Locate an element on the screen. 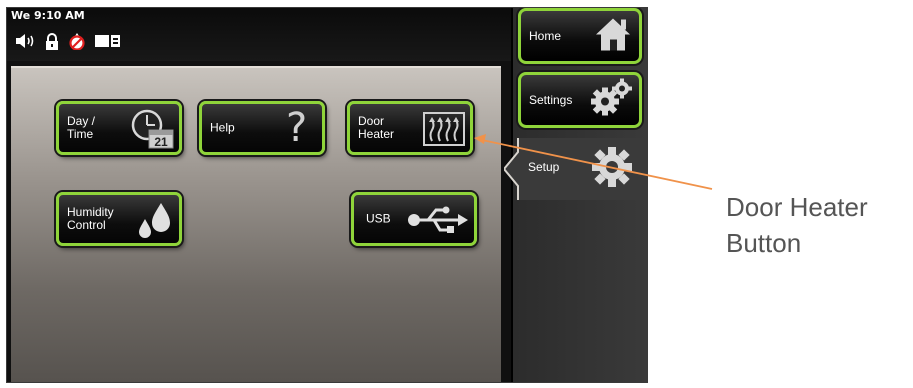  usb-label: USB is located at coordinates (378, 218).